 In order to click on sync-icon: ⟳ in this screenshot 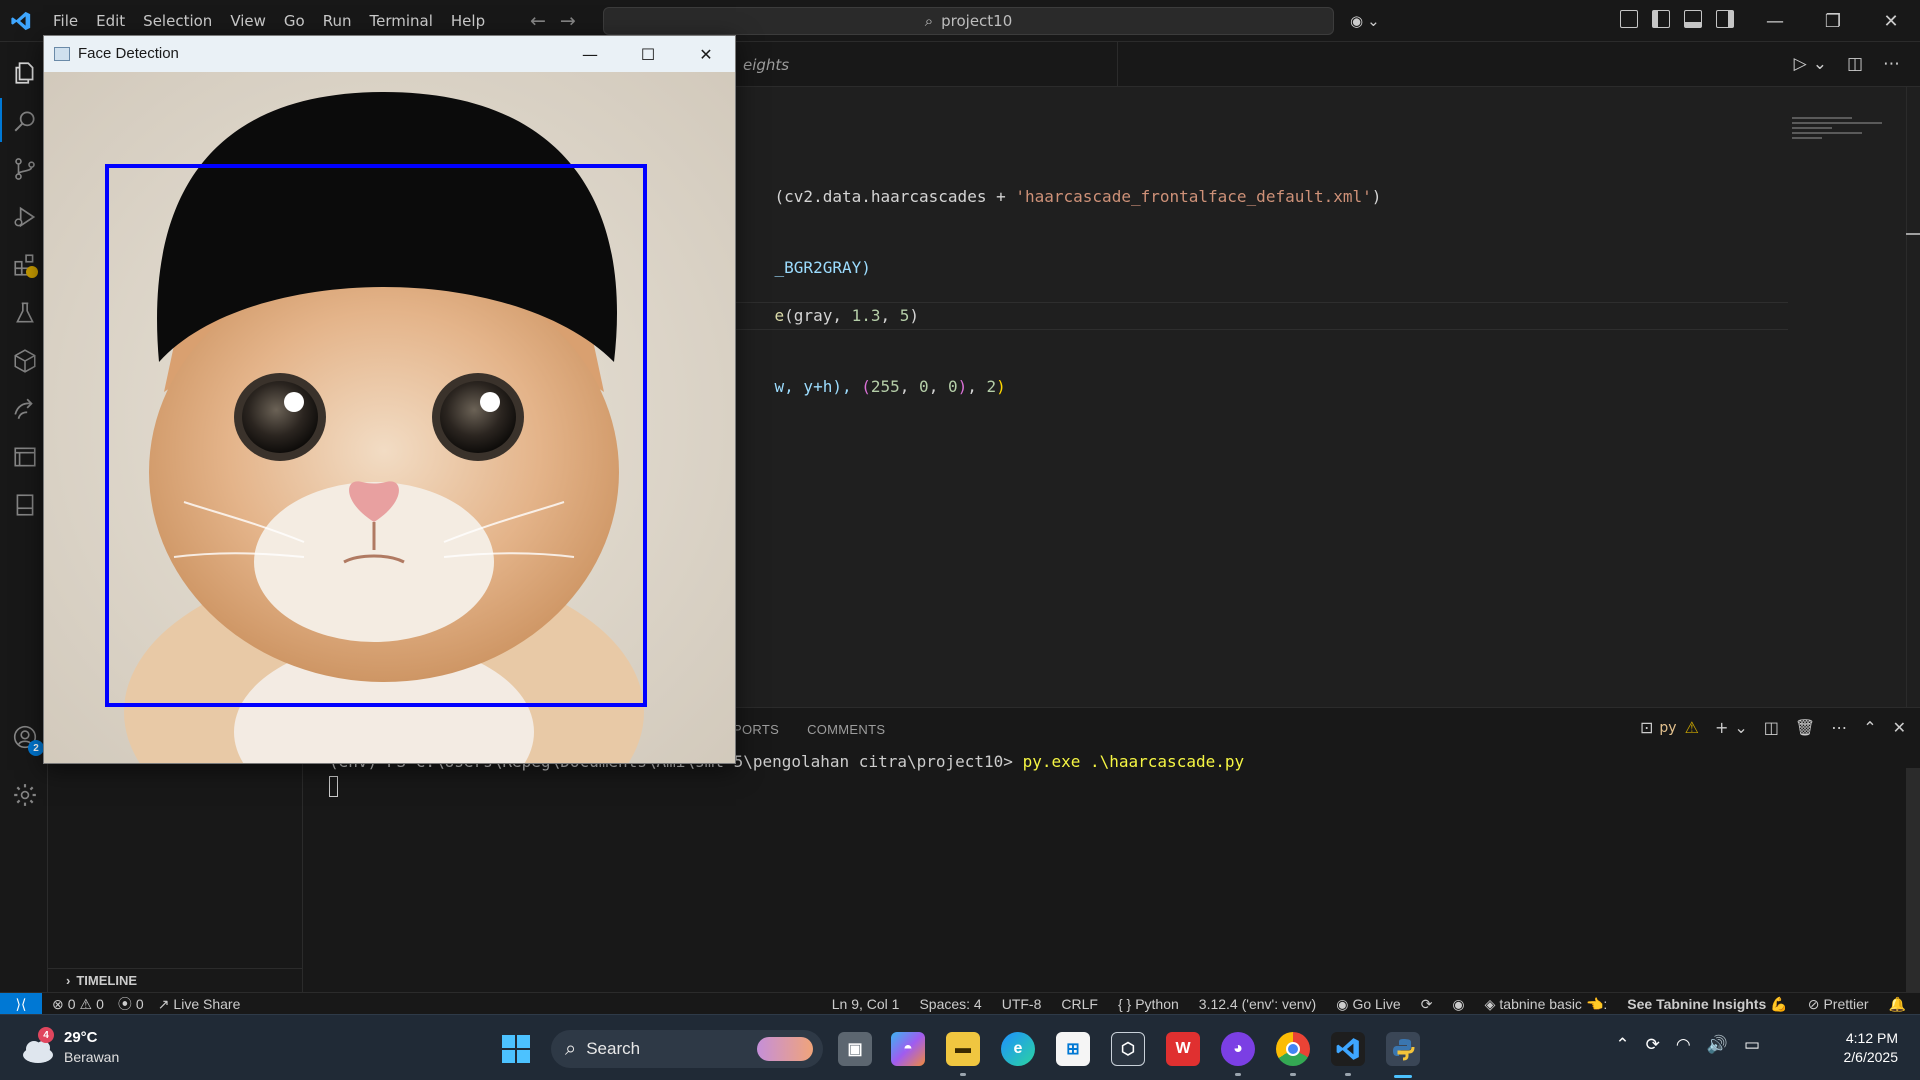, I will do `click(1427, 1004)`.